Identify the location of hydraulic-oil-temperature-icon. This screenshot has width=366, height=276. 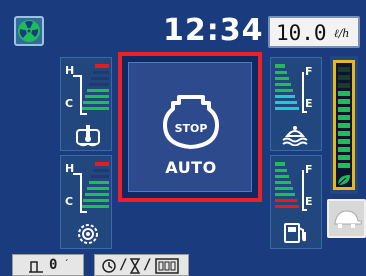
(88, 234).